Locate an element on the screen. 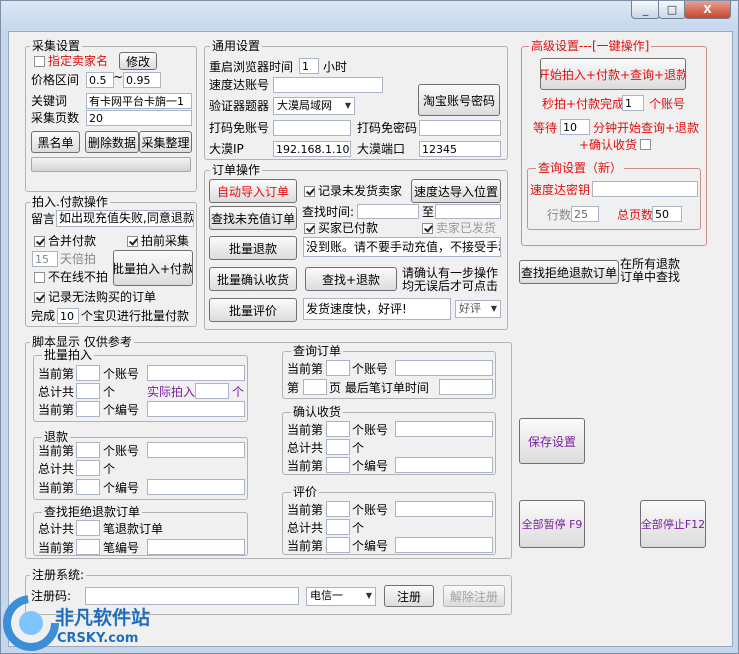 This screenshot has width=739, height=654. modify-button: 修改 is located at coordinates (138, 61).